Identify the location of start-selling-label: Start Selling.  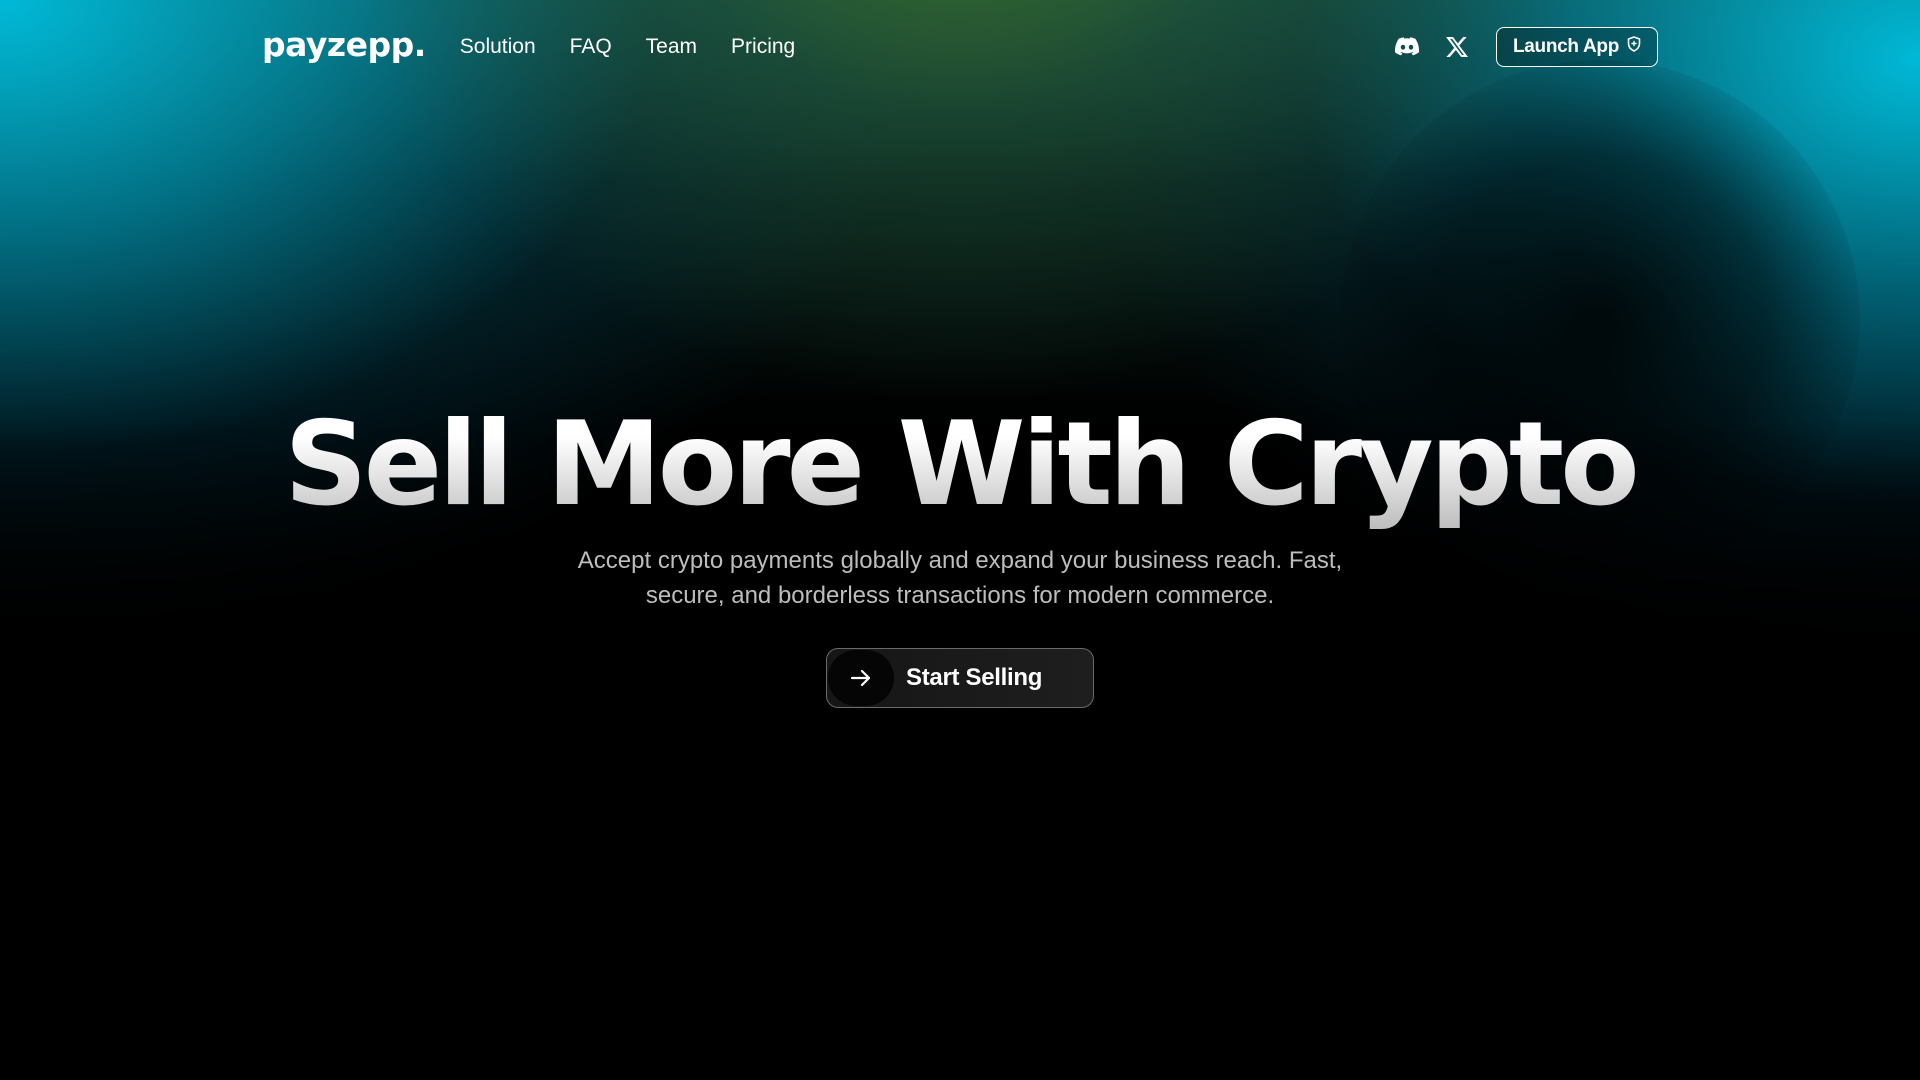
(974, 677).